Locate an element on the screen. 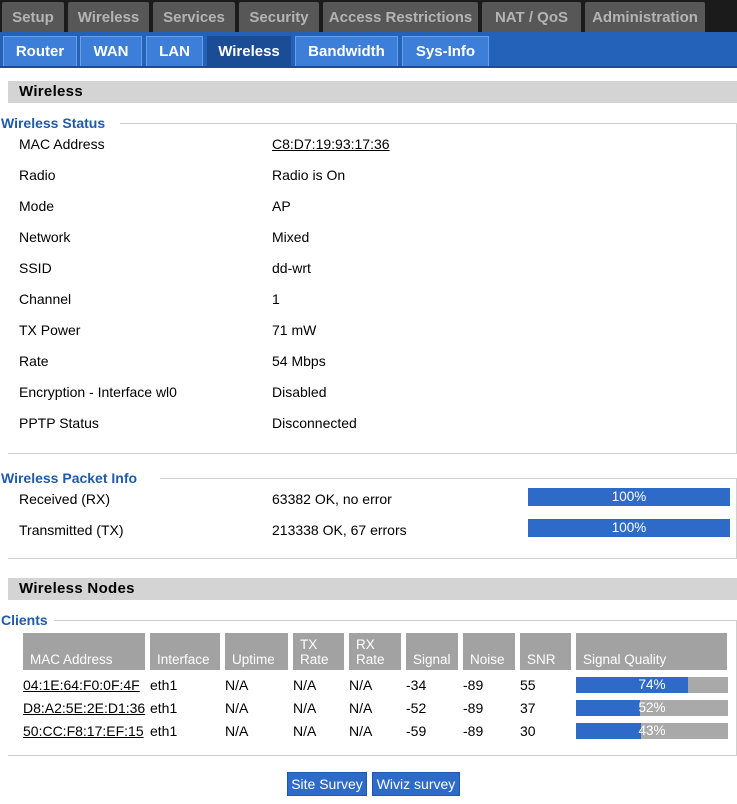 The image size is (737, 804). client-mac-link: 04:1E:64:F0:0F:4F is located at coordinates (81, 685).